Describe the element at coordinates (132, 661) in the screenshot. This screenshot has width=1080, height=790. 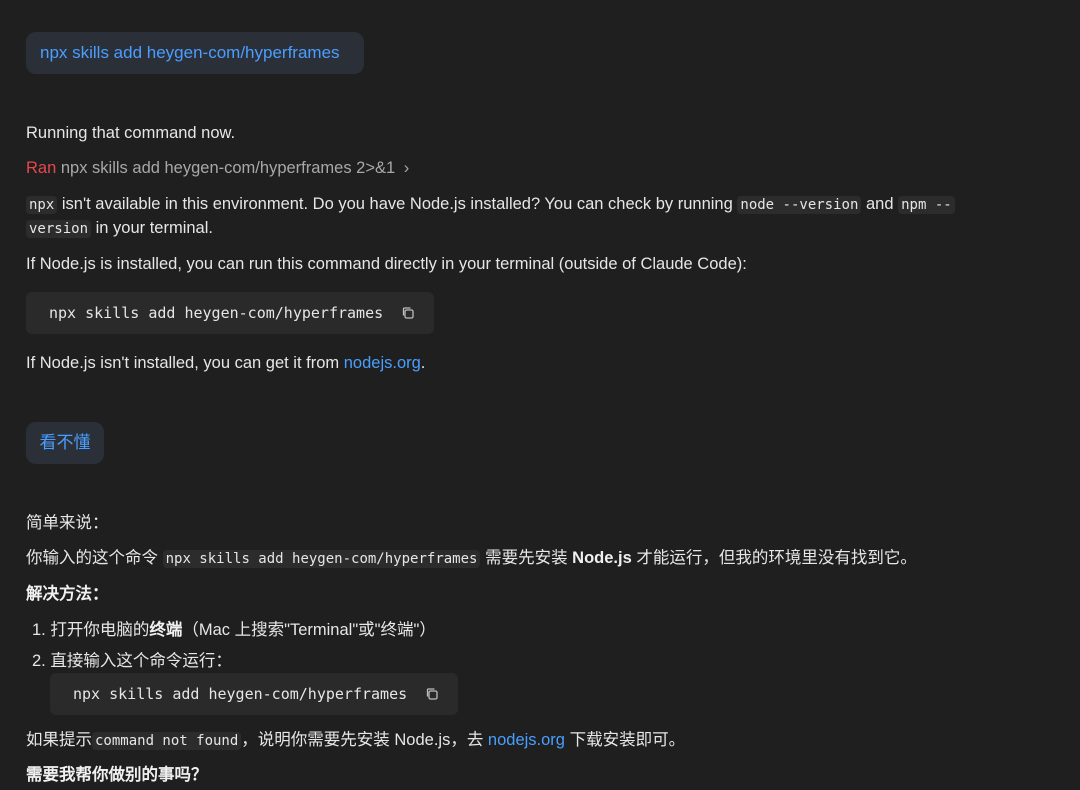
I see `list-item: 2. 直接输入这个命令运行：` at that location.